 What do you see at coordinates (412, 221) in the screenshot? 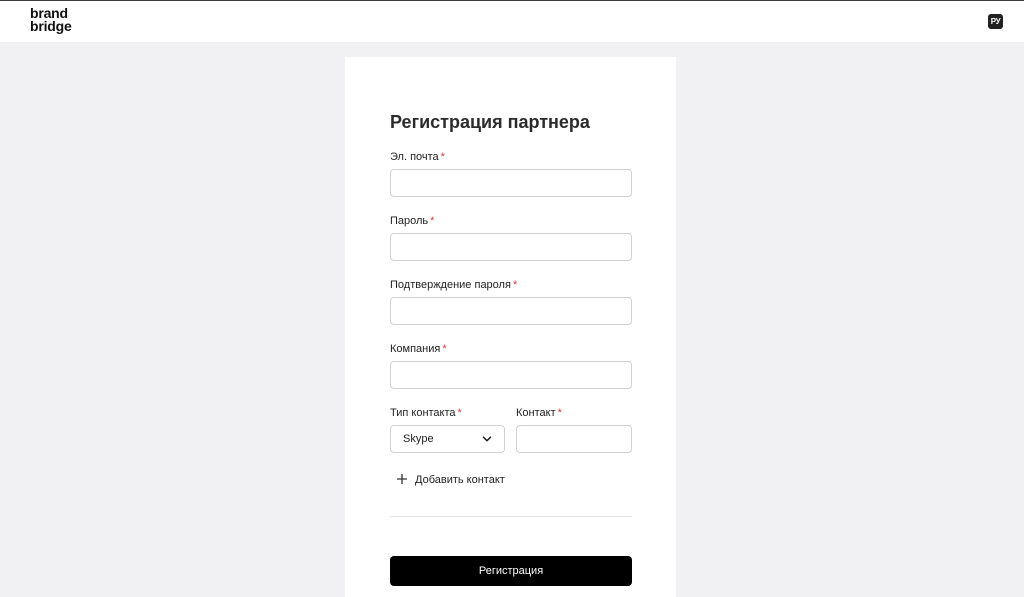
I see `password-label: Пароль *` at bounding box center [412, 221].